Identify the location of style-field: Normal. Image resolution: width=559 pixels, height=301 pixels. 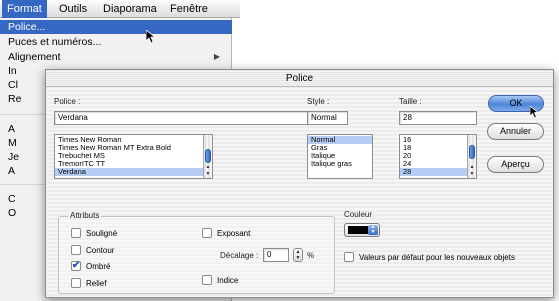
(327, 118).